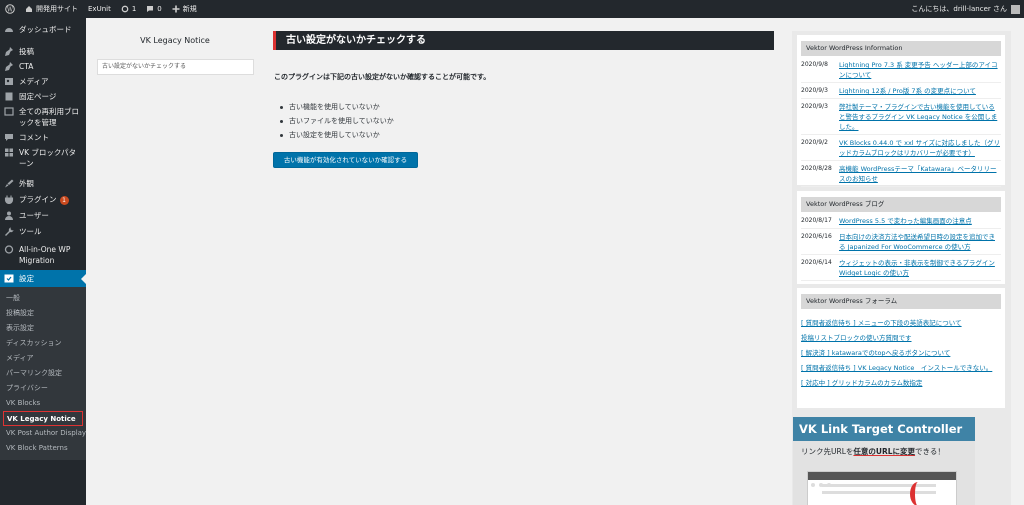  I want to click on widget-title: Vektor WordPress ブログ, so click(901, 204).